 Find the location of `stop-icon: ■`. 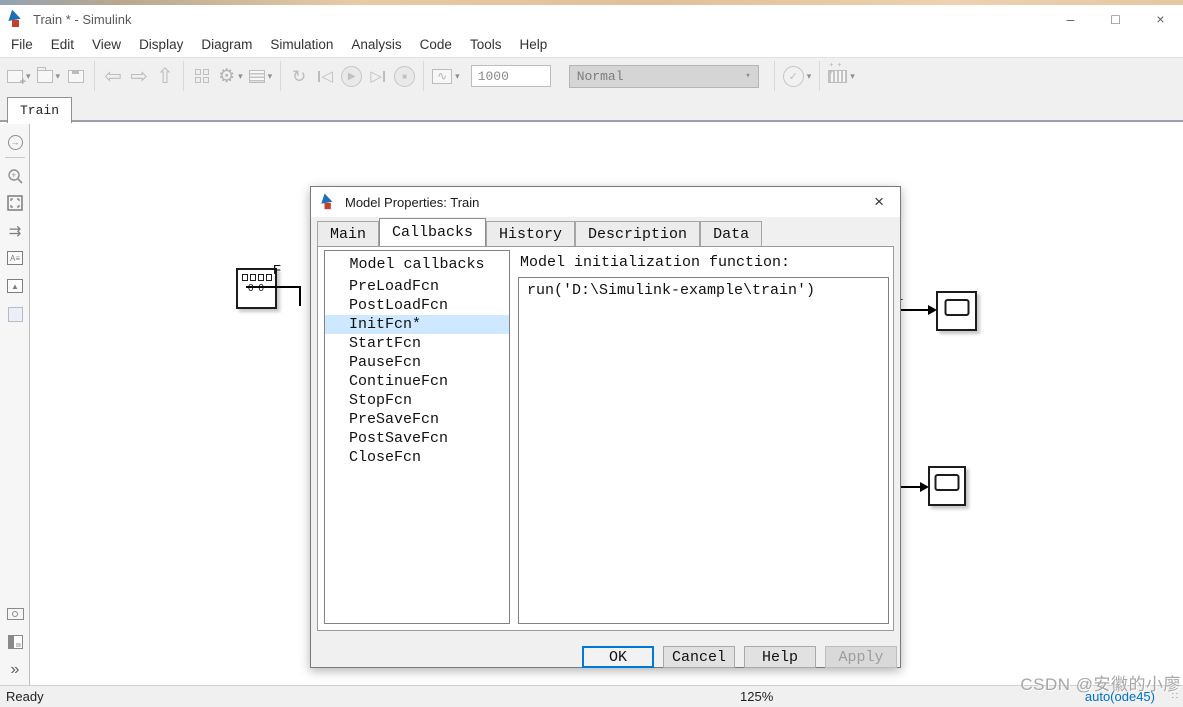

stop-icon: ■ is located at coordinates (405, 76).